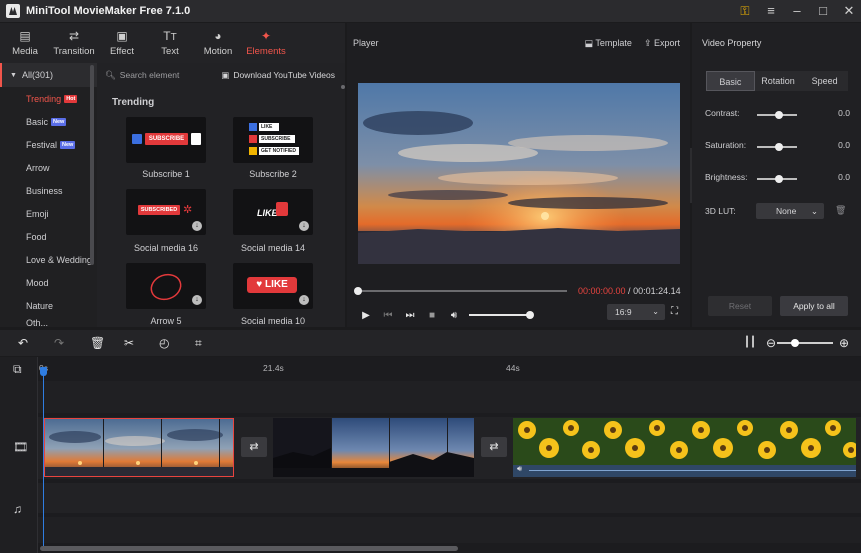 Image resolution: width=861 pixels, height=553 pixels. I want to click on play-icon: ▶, so click(366, 315).